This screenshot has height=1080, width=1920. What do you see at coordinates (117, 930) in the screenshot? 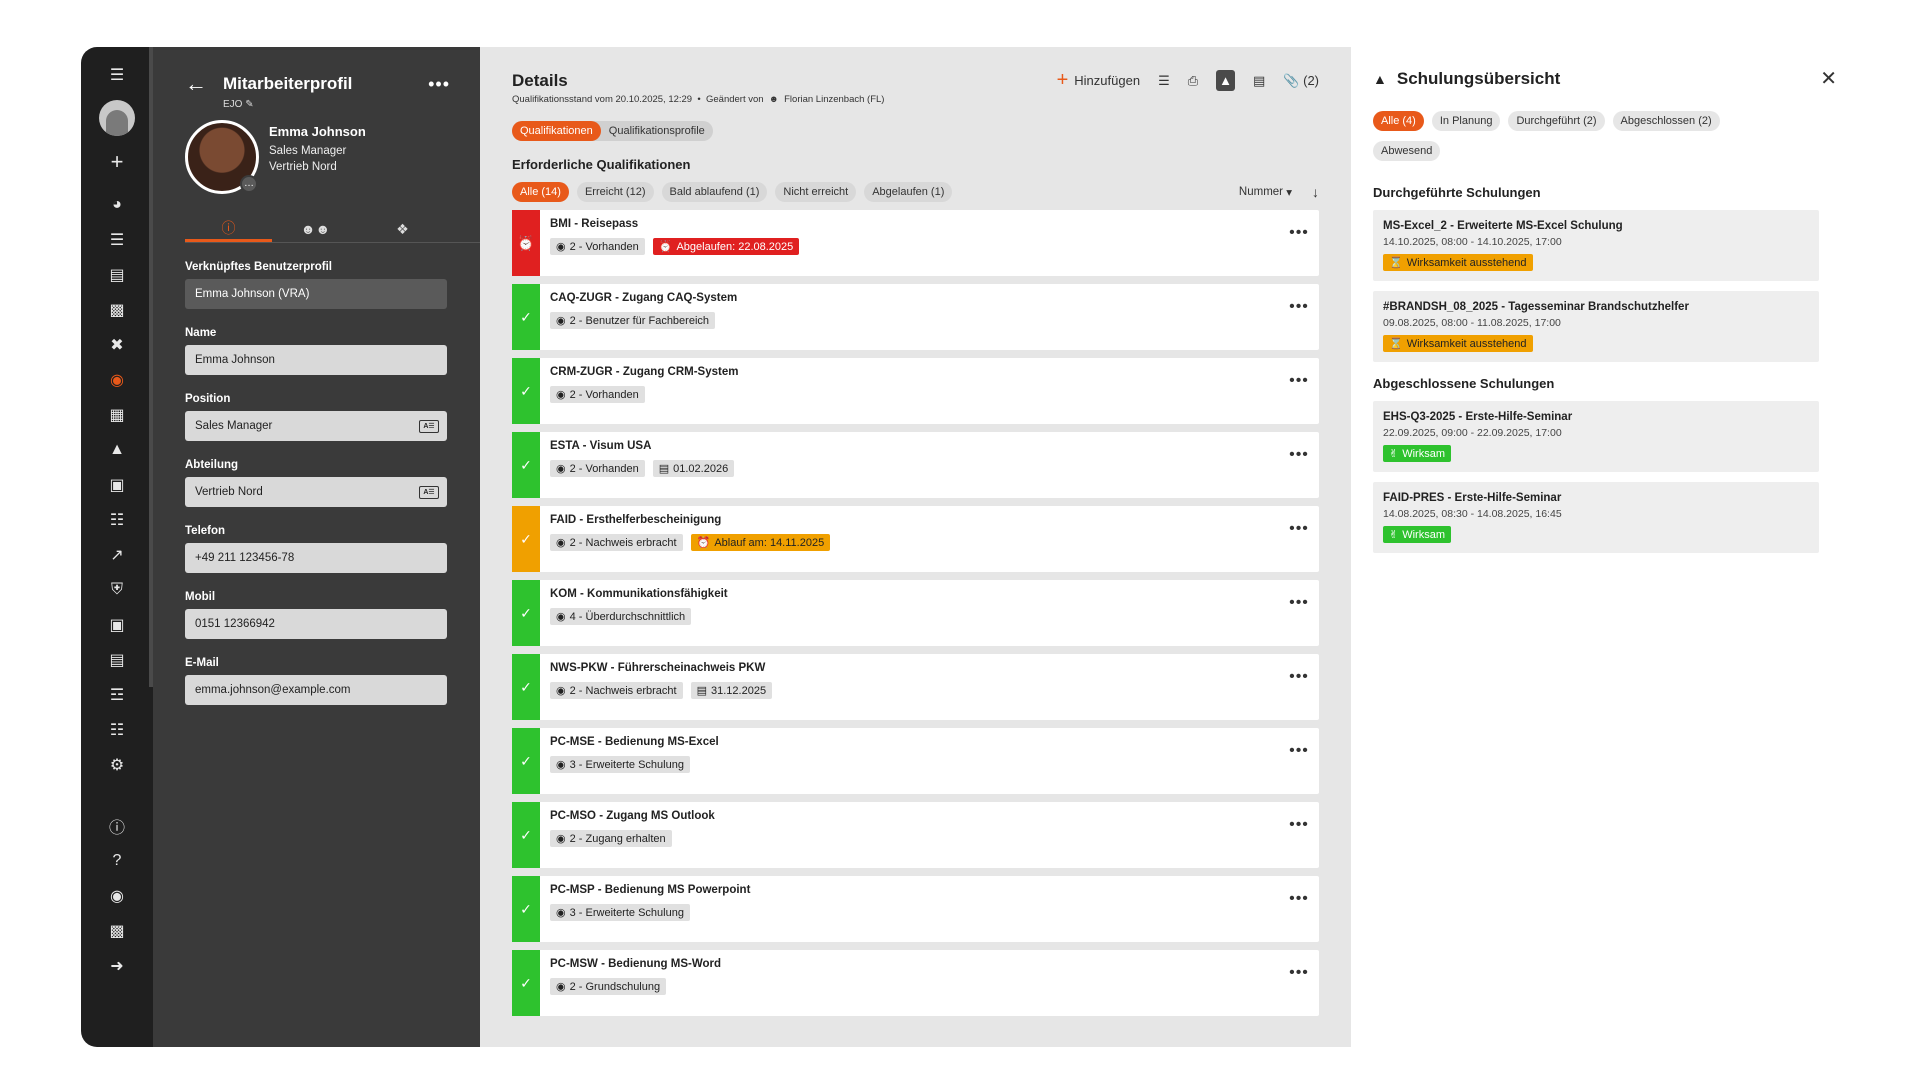
I see `factory-icon: ▩` at bounding box center [117, 930].